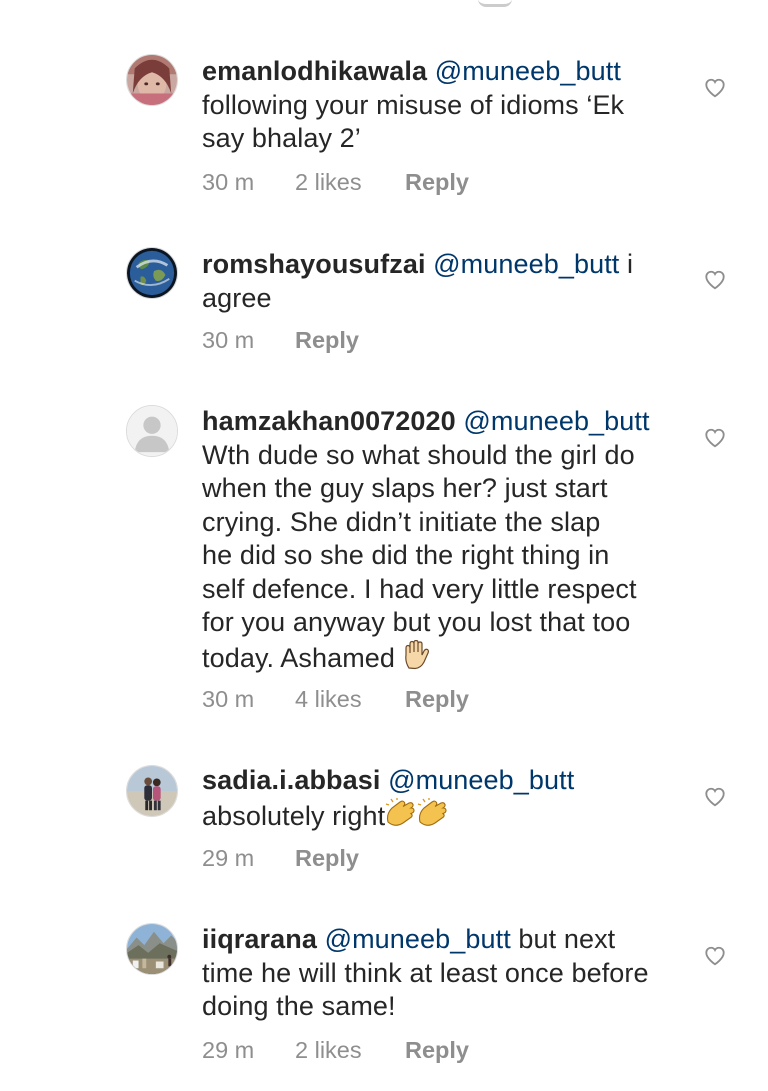  I want to click on comment-line: hamzakhan0072020 @muneeb_butt, so click(442, 422).